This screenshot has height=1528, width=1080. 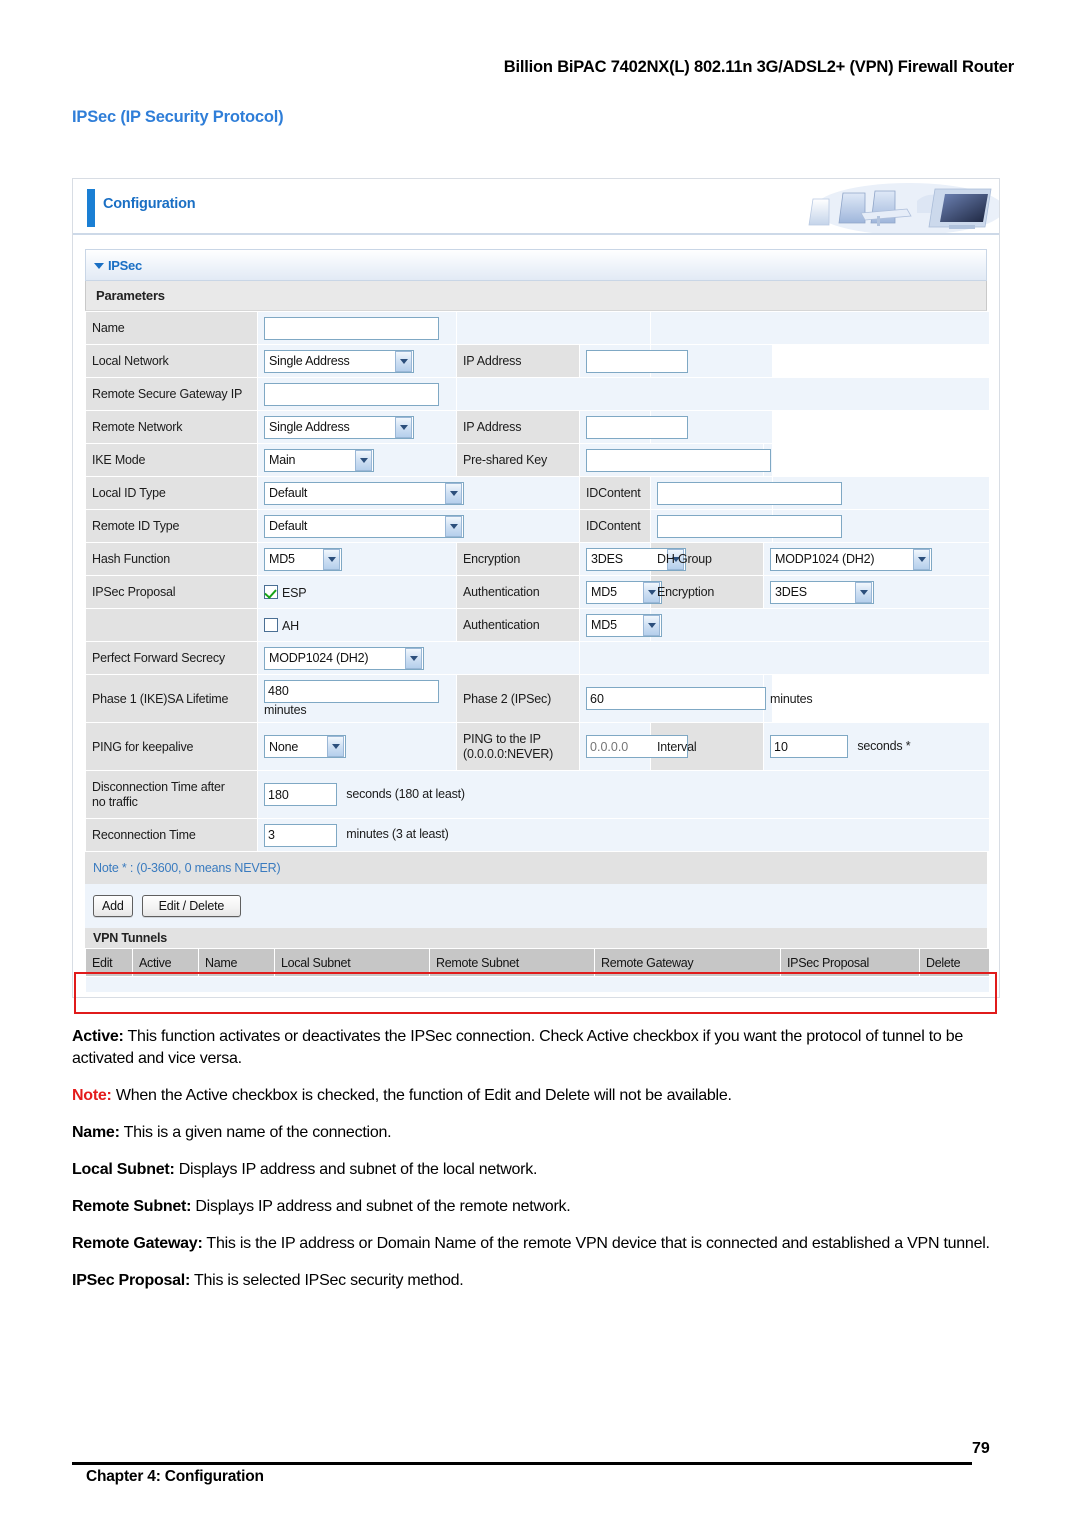 What do you see at coordinates (319, 460) in the screenshot?
I see `ike-mode-select: Main` at bounding box center [319, 460].